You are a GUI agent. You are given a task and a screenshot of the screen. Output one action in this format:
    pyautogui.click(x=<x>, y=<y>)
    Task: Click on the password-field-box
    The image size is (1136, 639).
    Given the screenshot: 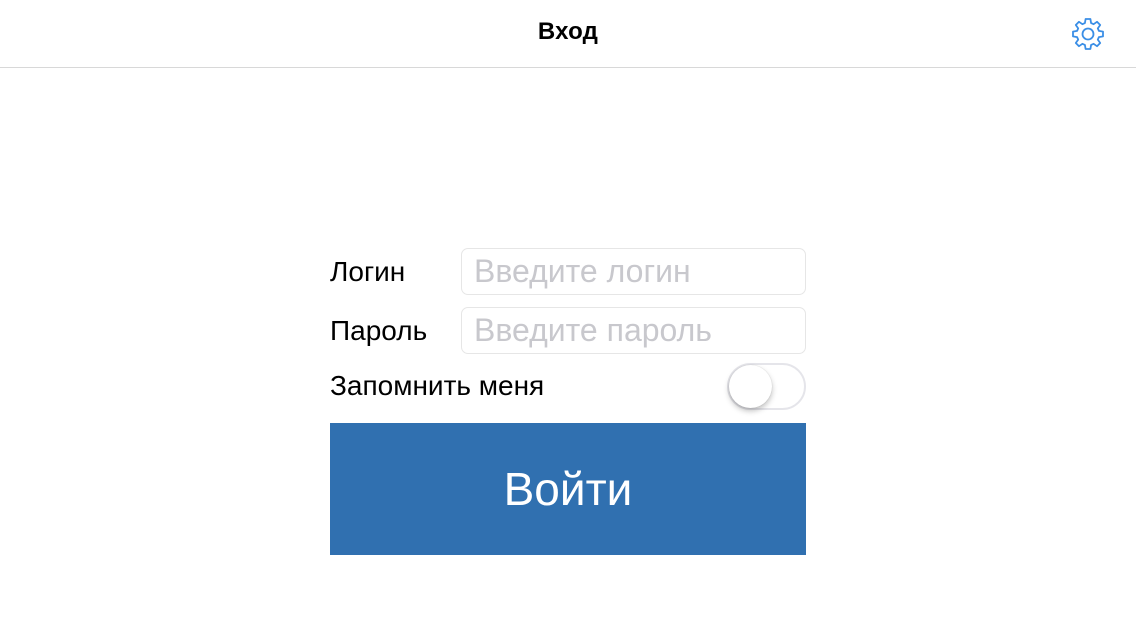 What is the action you would take?
    pyautogui.click(x=633, y=330)
    